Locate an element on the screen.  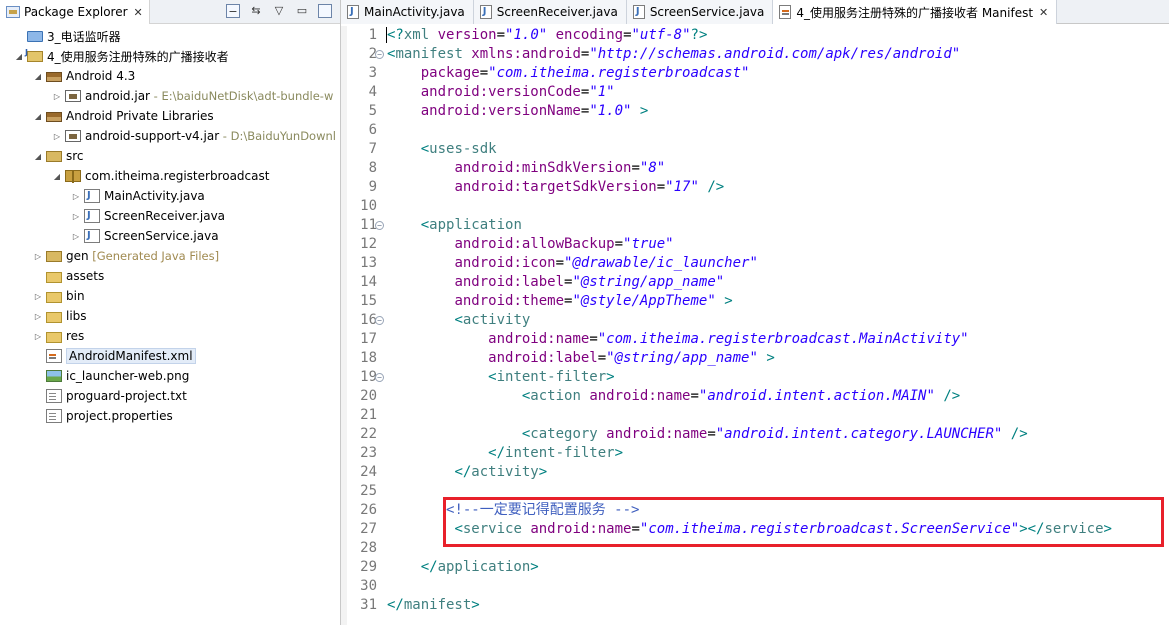
code-line: 23 </intent-filter> is located at coordinates (755, 453).